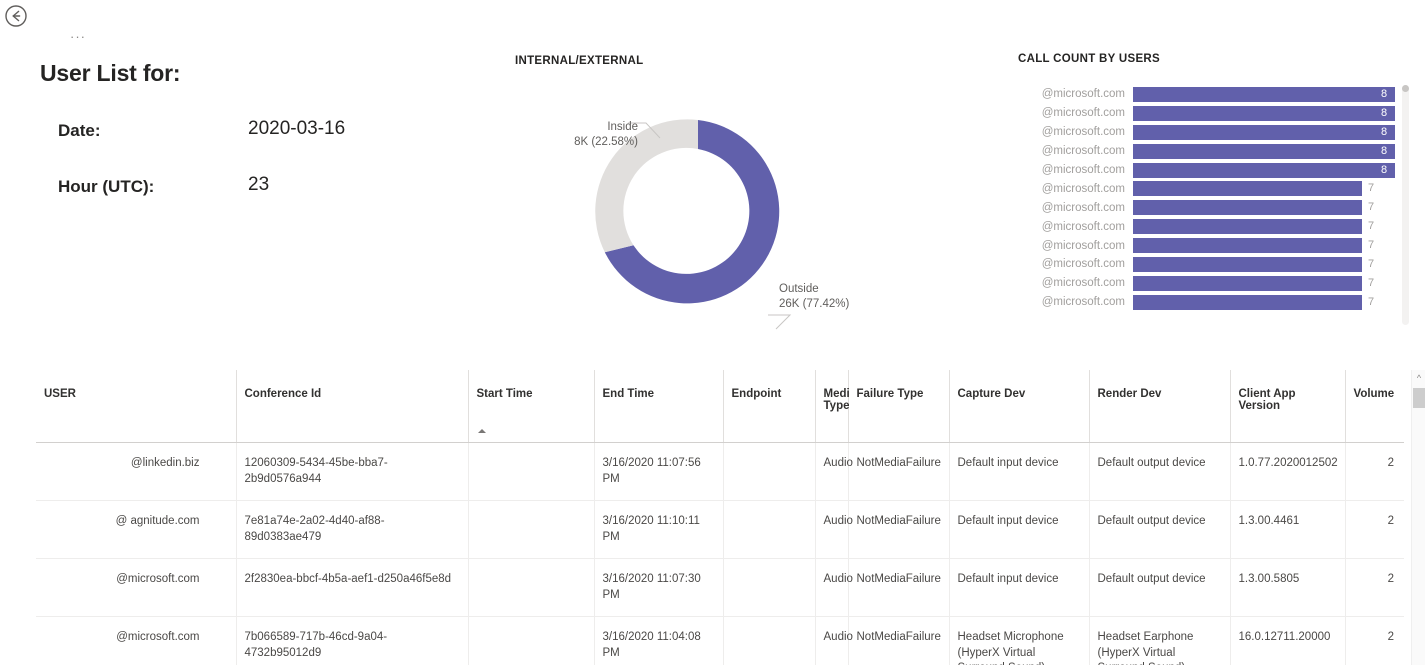 This screenshot has width=1425, height=665. Describe the element at coordinates (352, 587) in the screenshot. I see `cell-conf: 2f2830ea-bbcf-4b5a-aef1-d250a46f5e8d` at that location.